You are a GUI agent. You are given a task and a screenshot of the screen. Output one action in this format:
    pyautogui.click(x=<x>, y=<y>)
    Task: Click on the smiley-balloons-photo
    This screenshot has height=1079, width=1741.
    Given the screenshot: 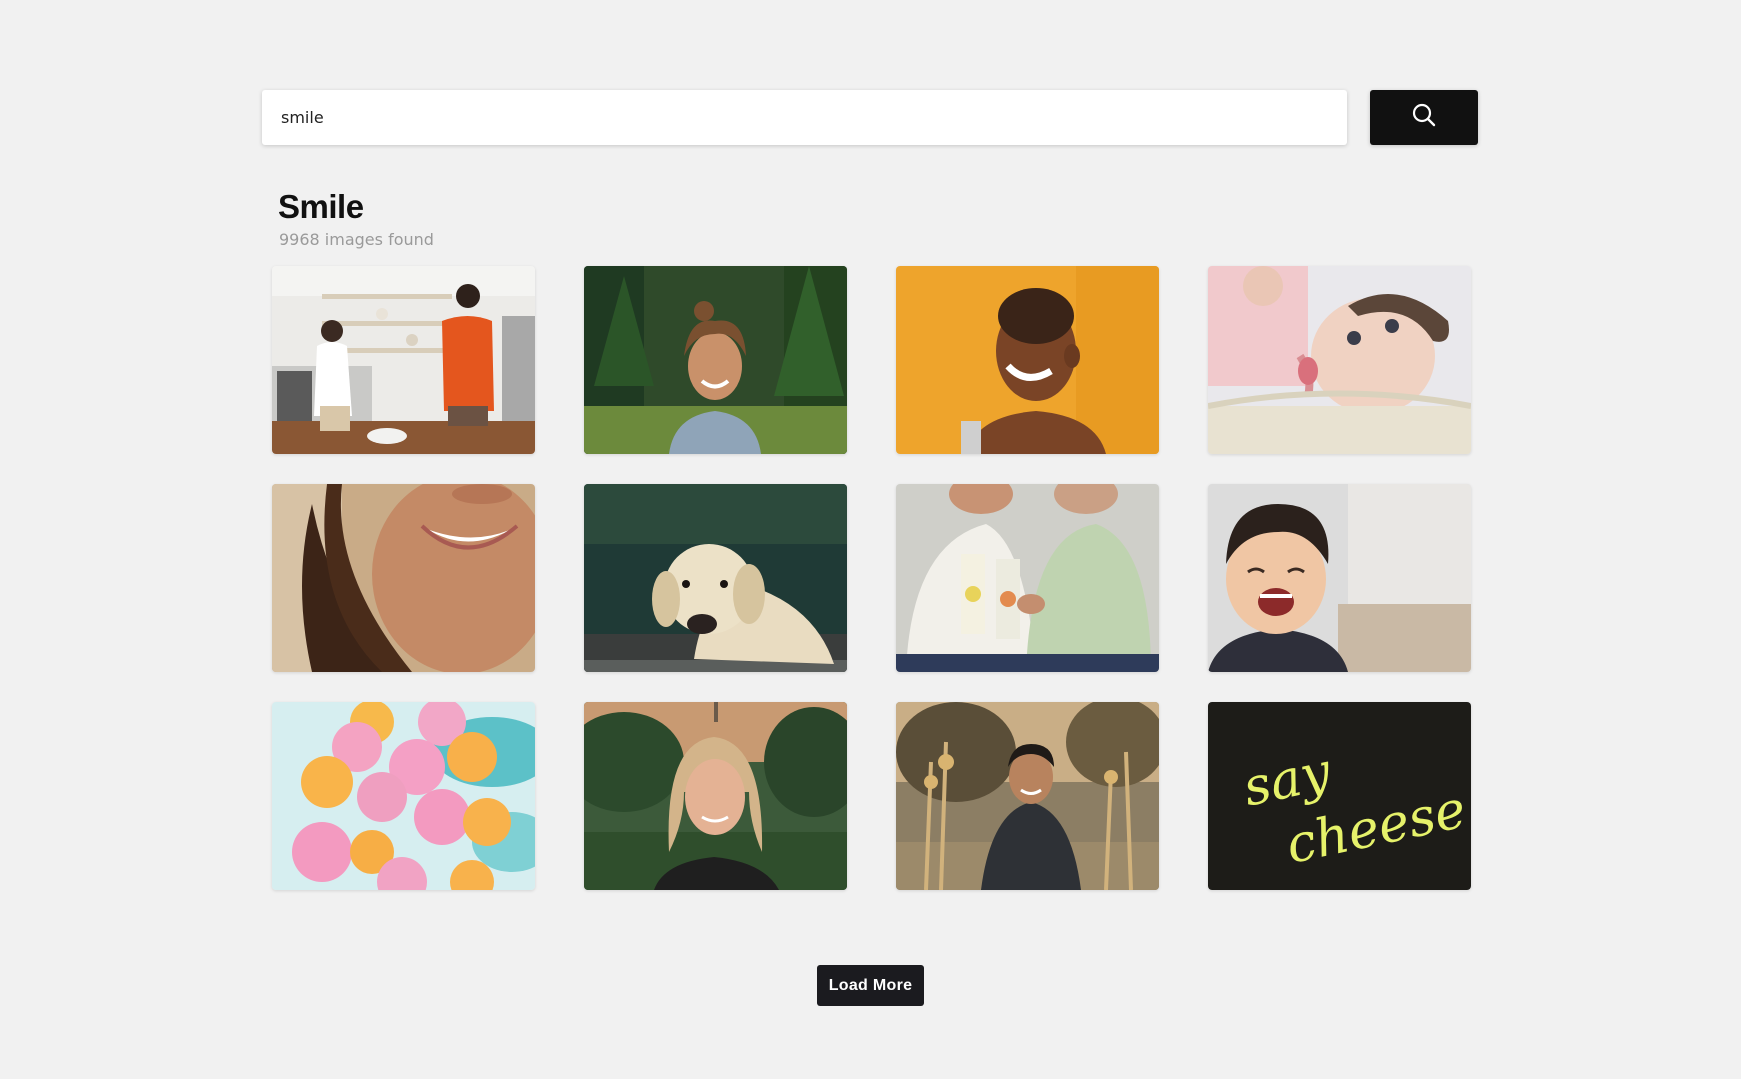 What is the action you would take?
    pyautogui.click(x=403, y=796)
    